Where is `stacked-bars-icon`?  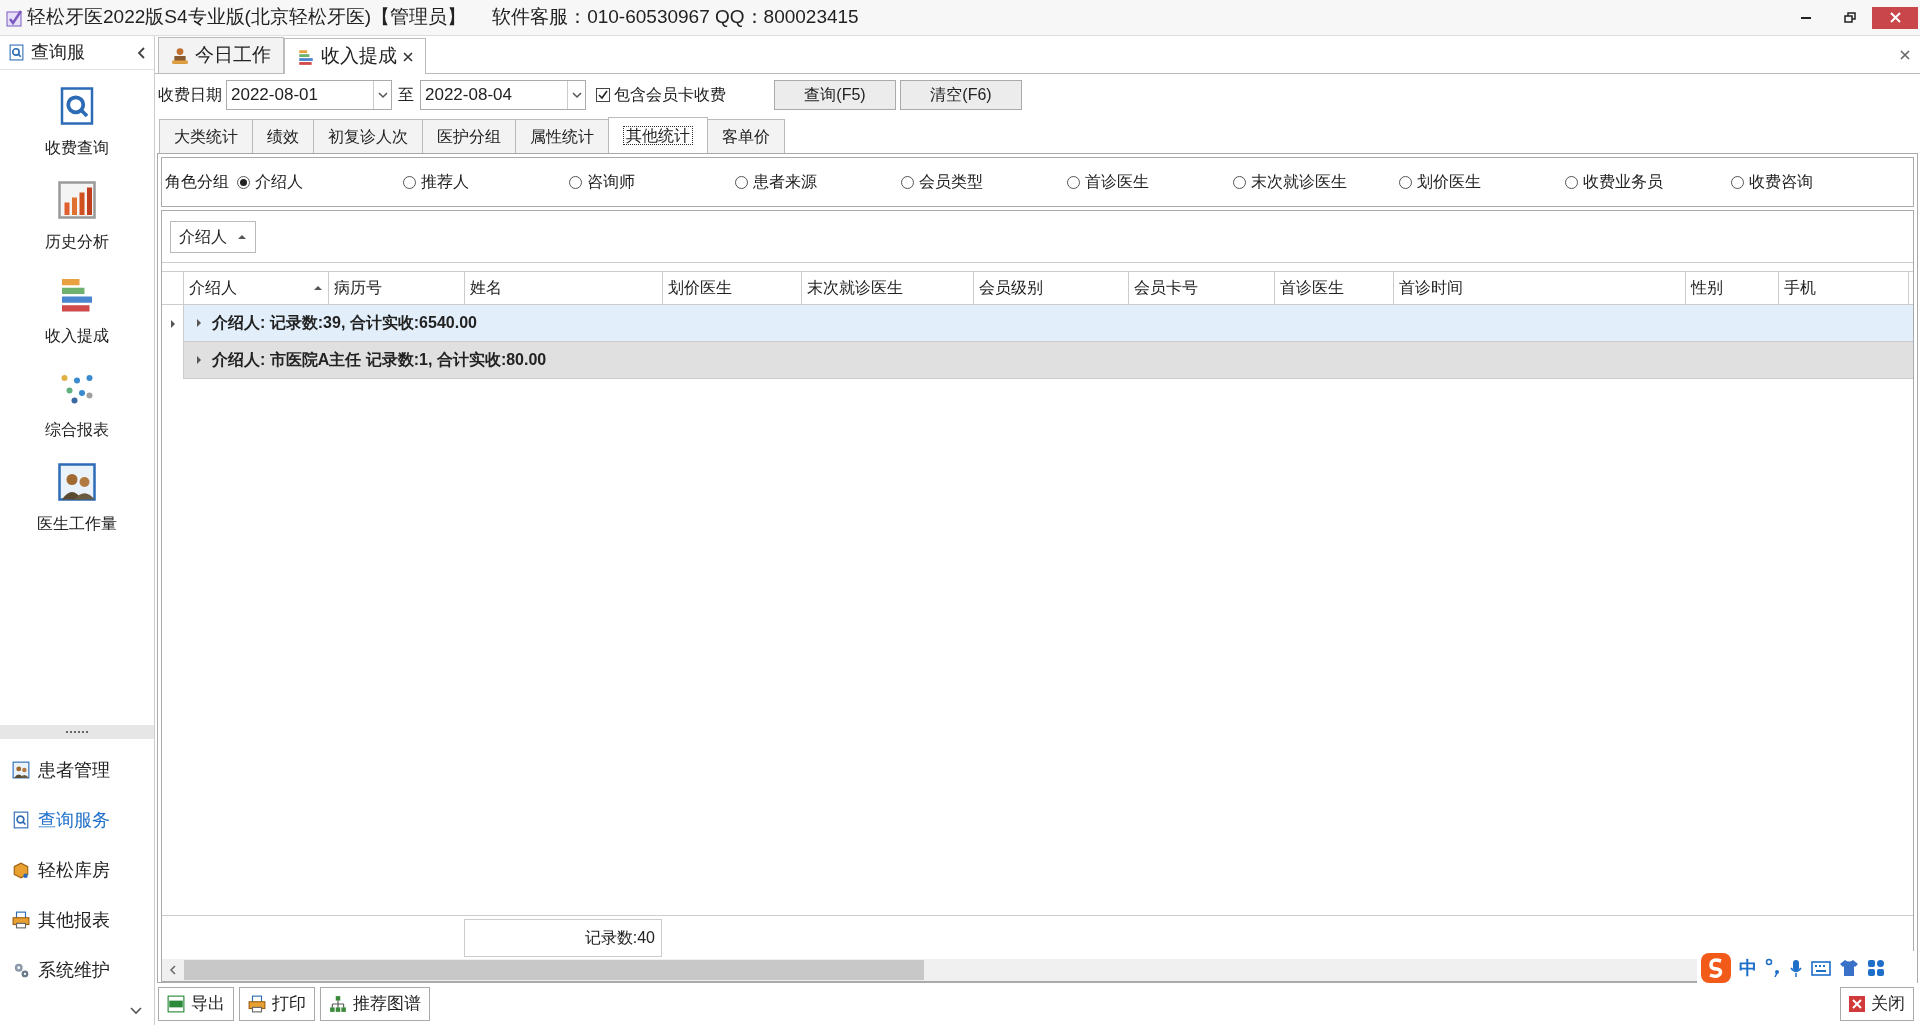
stacked-bars-icon is located at coordinates (306, 56).